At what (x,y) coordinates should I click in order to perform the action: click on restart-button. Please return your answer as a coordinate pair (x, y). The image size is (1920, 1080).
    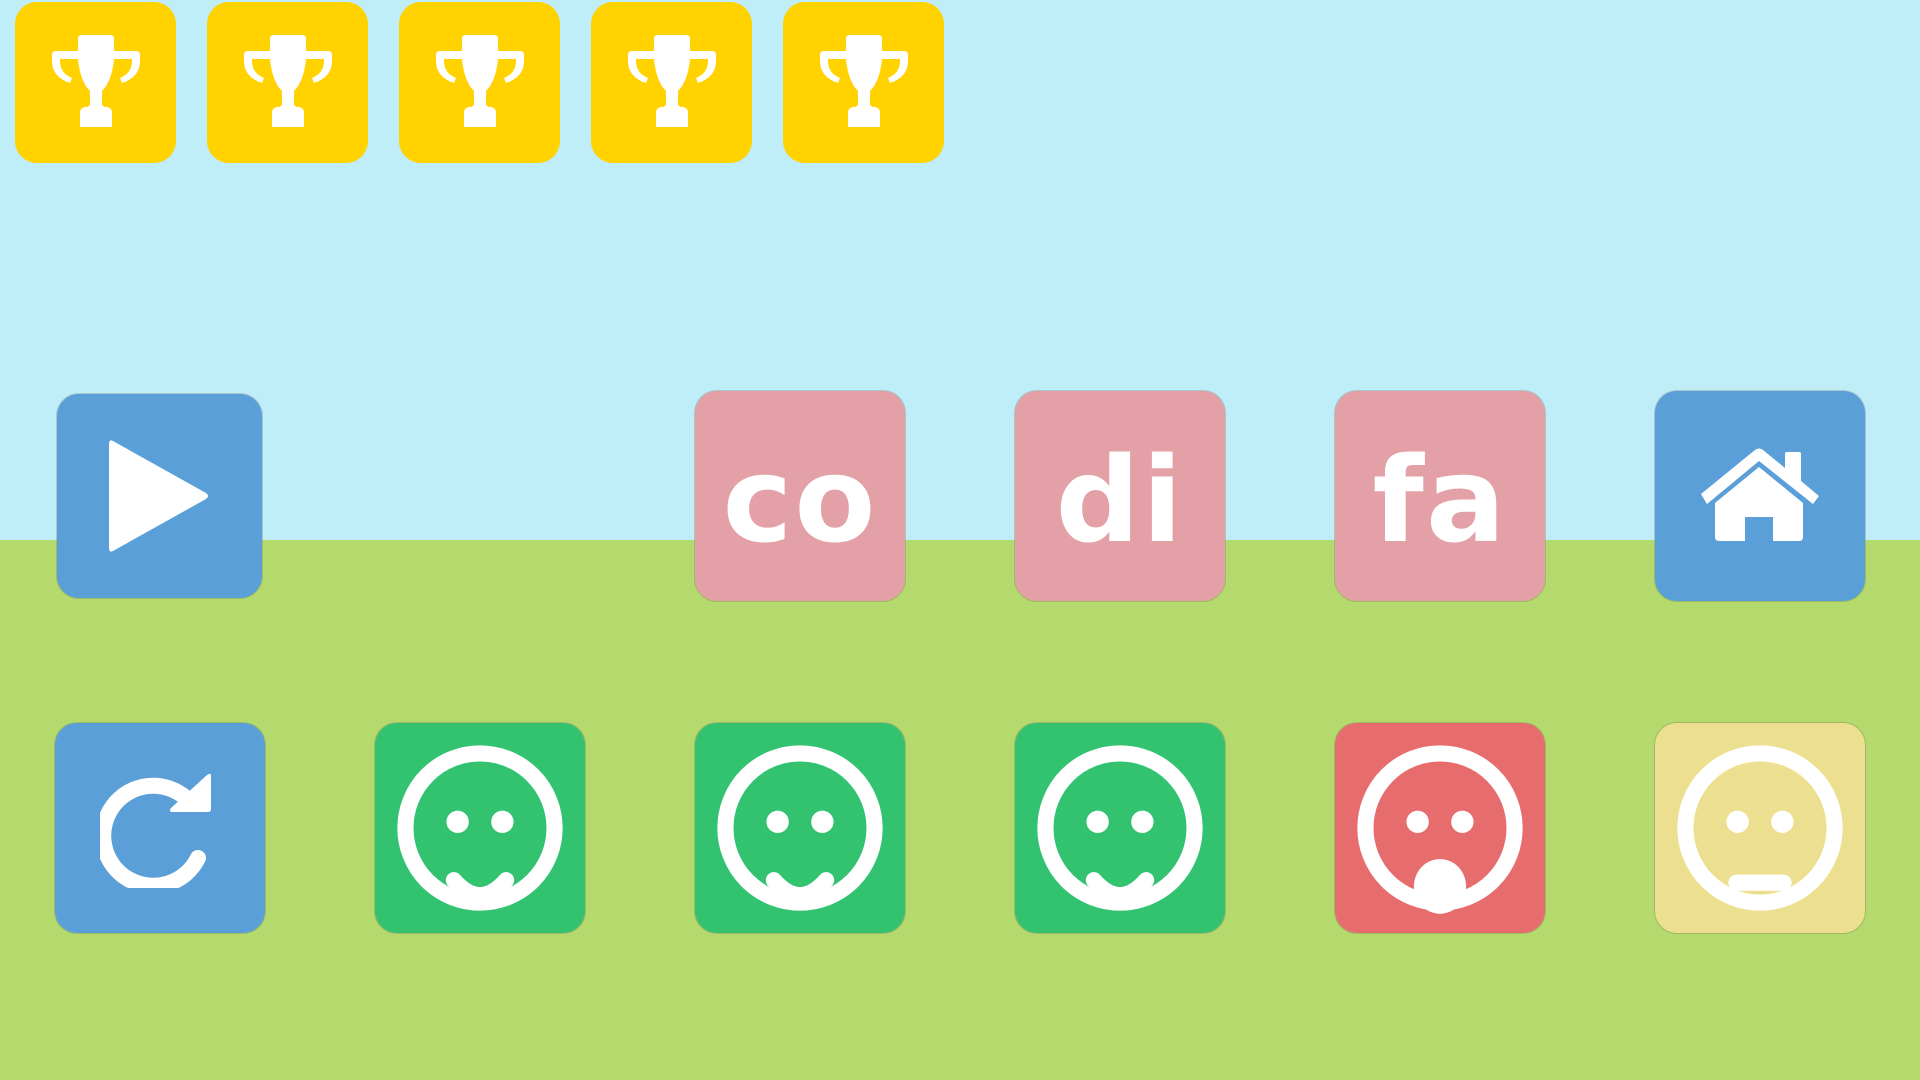
    Looking at the image, I should click on (160, 828).